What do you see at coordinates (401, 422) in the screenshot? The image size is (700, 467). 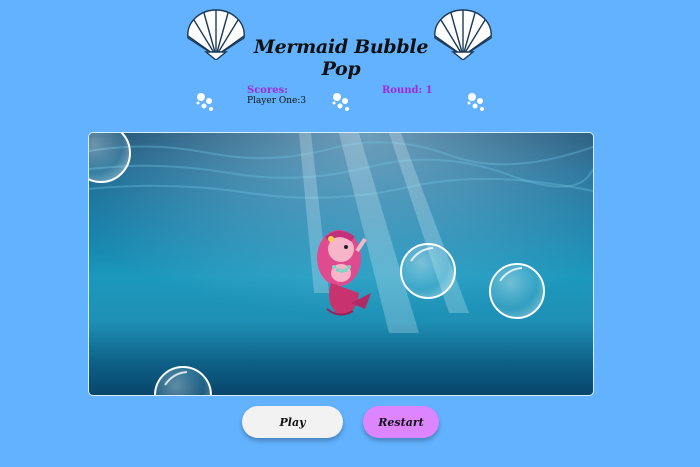 I see `restart-button: Restart` at bounding box center [401, 422].